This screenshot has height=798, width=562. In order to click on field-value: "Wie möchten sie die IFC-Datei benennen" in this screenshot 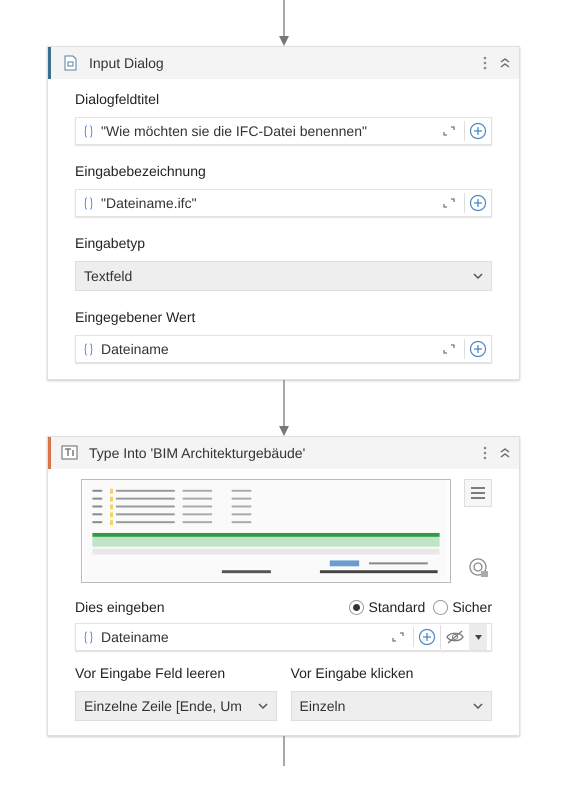, I will do `click(234, 131)`.